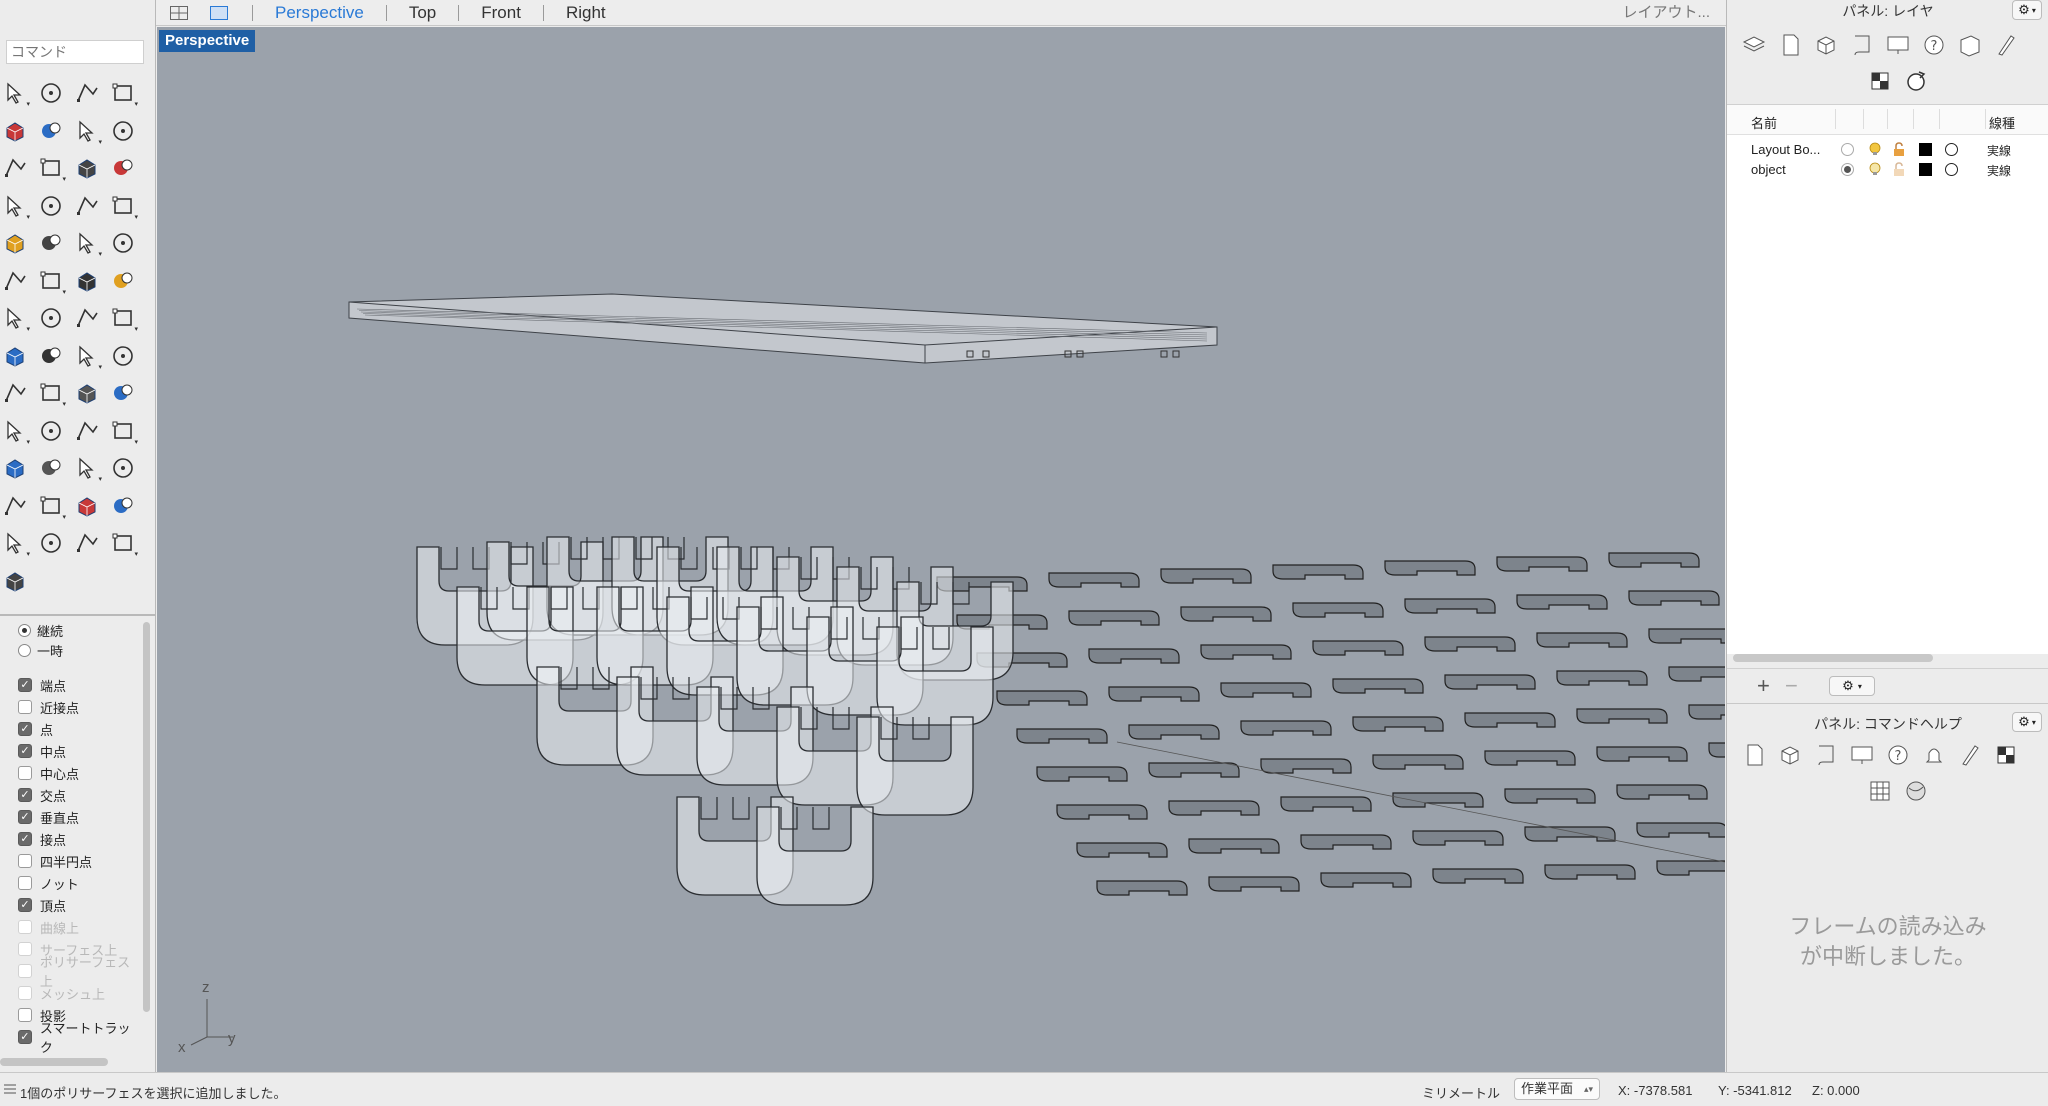 The image size is (2048, 1106). Describe the element at coordinates (71, 650) in the screenshot. I see `osnap-mode-1: 一時` at that location.